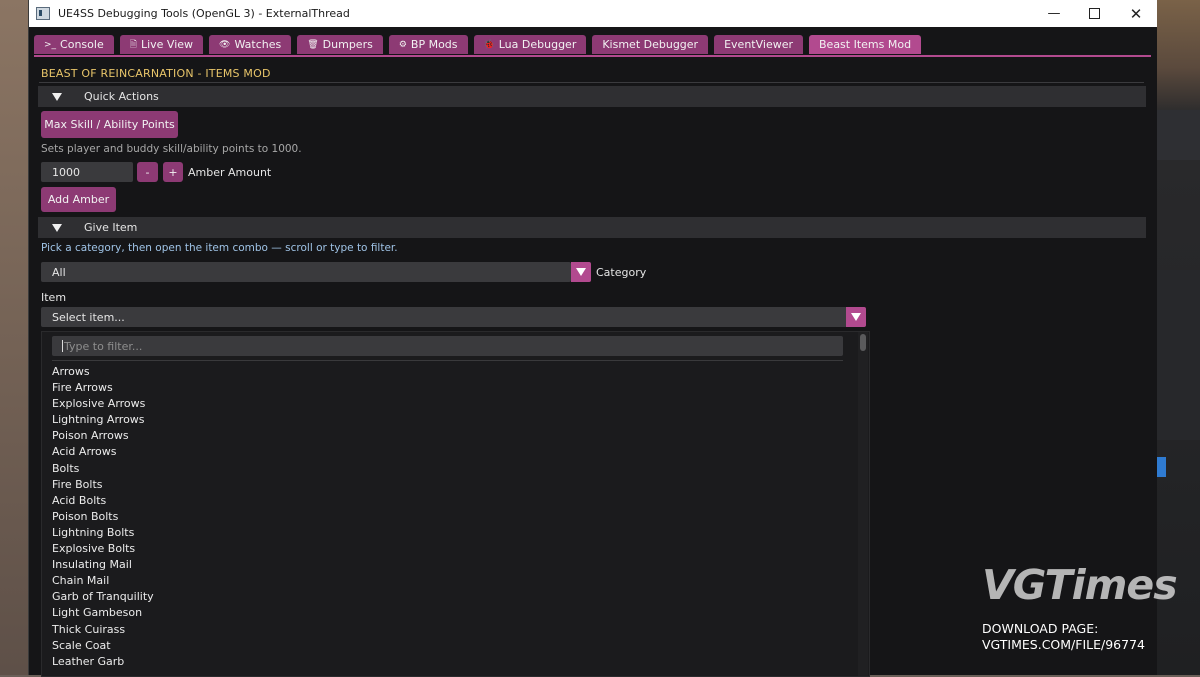  I want to click on title-divider, so click(591, 82).